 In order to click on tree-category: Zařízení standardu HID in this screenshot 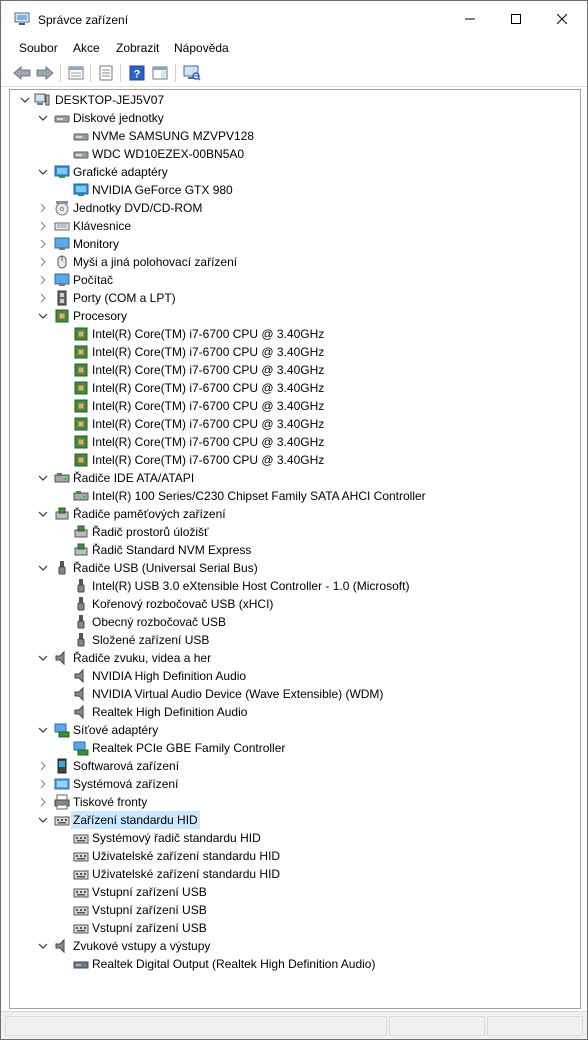, I will do `click(290, 820)`.